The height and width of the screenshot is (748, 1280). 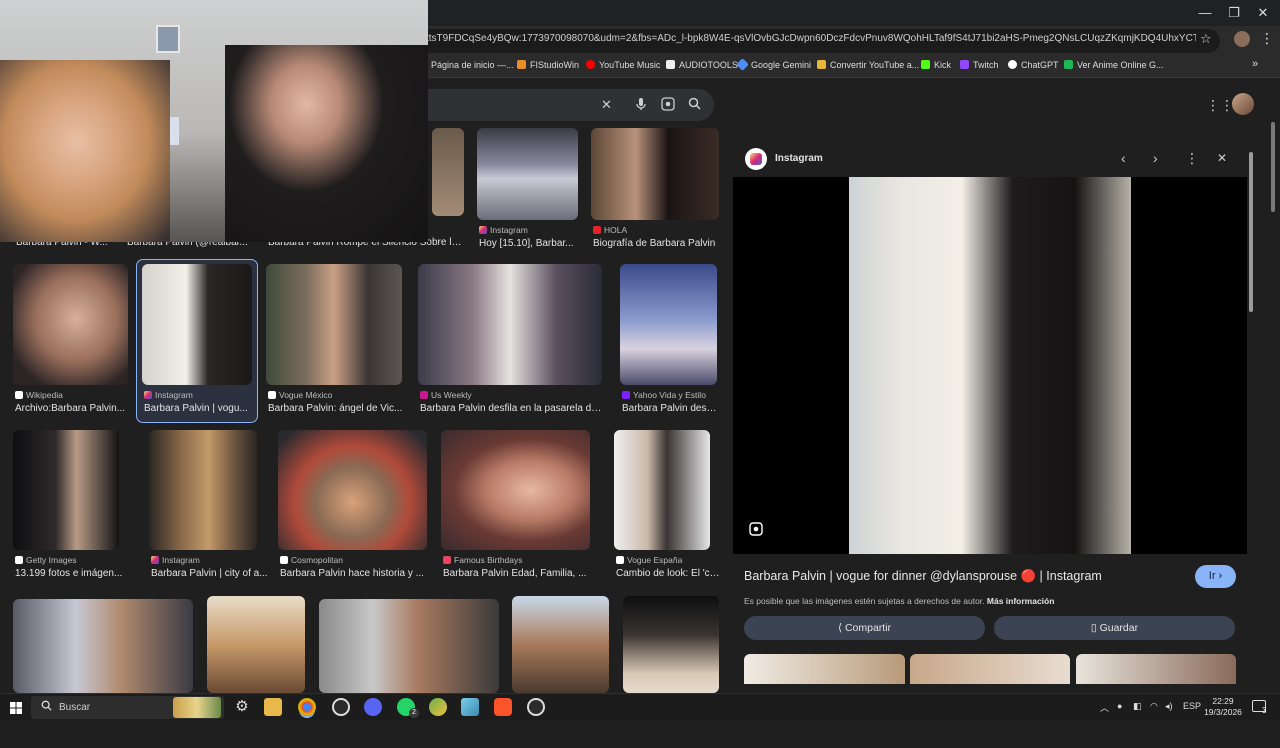 I want to click on volume-tray-icon: ◂), so click(x=1169, y=706).